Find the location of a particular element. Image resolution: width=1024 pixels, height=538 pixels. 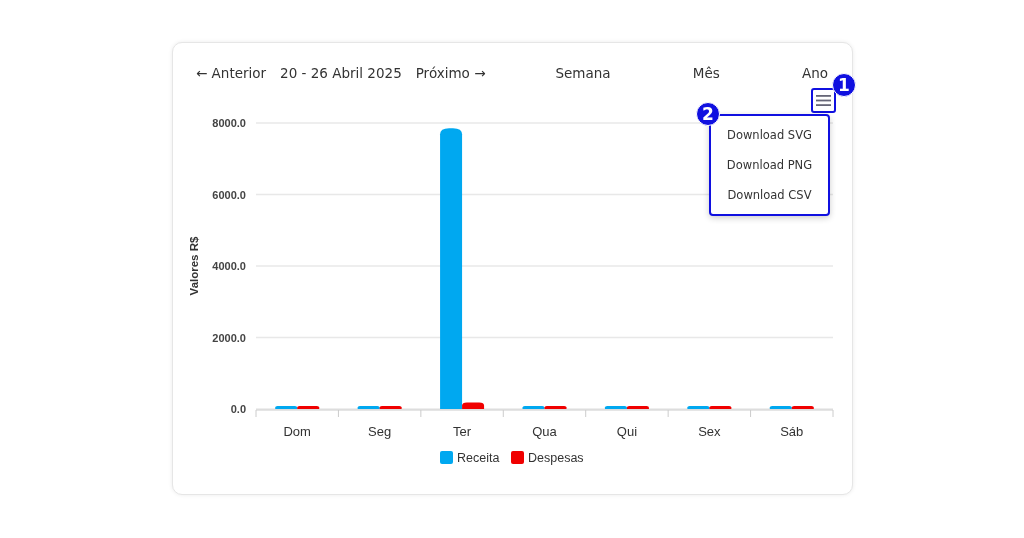

menu-item: Download SVG is located at coordinates (769, 135).